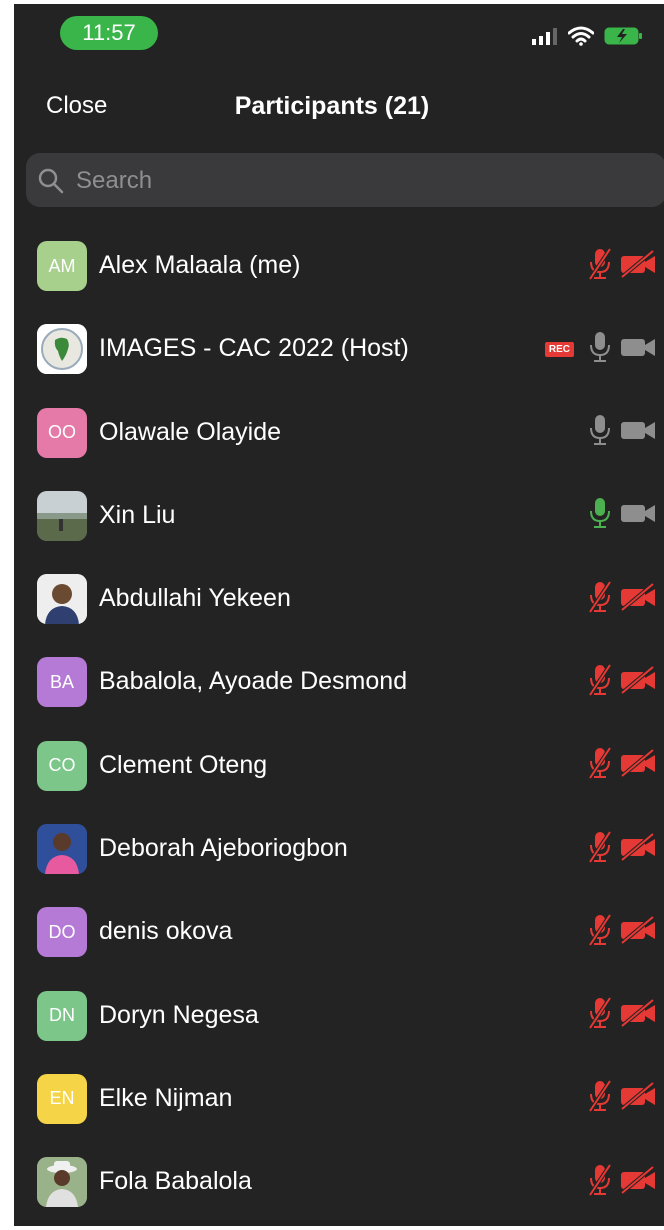 The width and height of the screenshot is (664, 1230). What do you see at coordinates (62, 765) in the screenshot?
I see `avatar: CO` at bounding box center [62, 765].